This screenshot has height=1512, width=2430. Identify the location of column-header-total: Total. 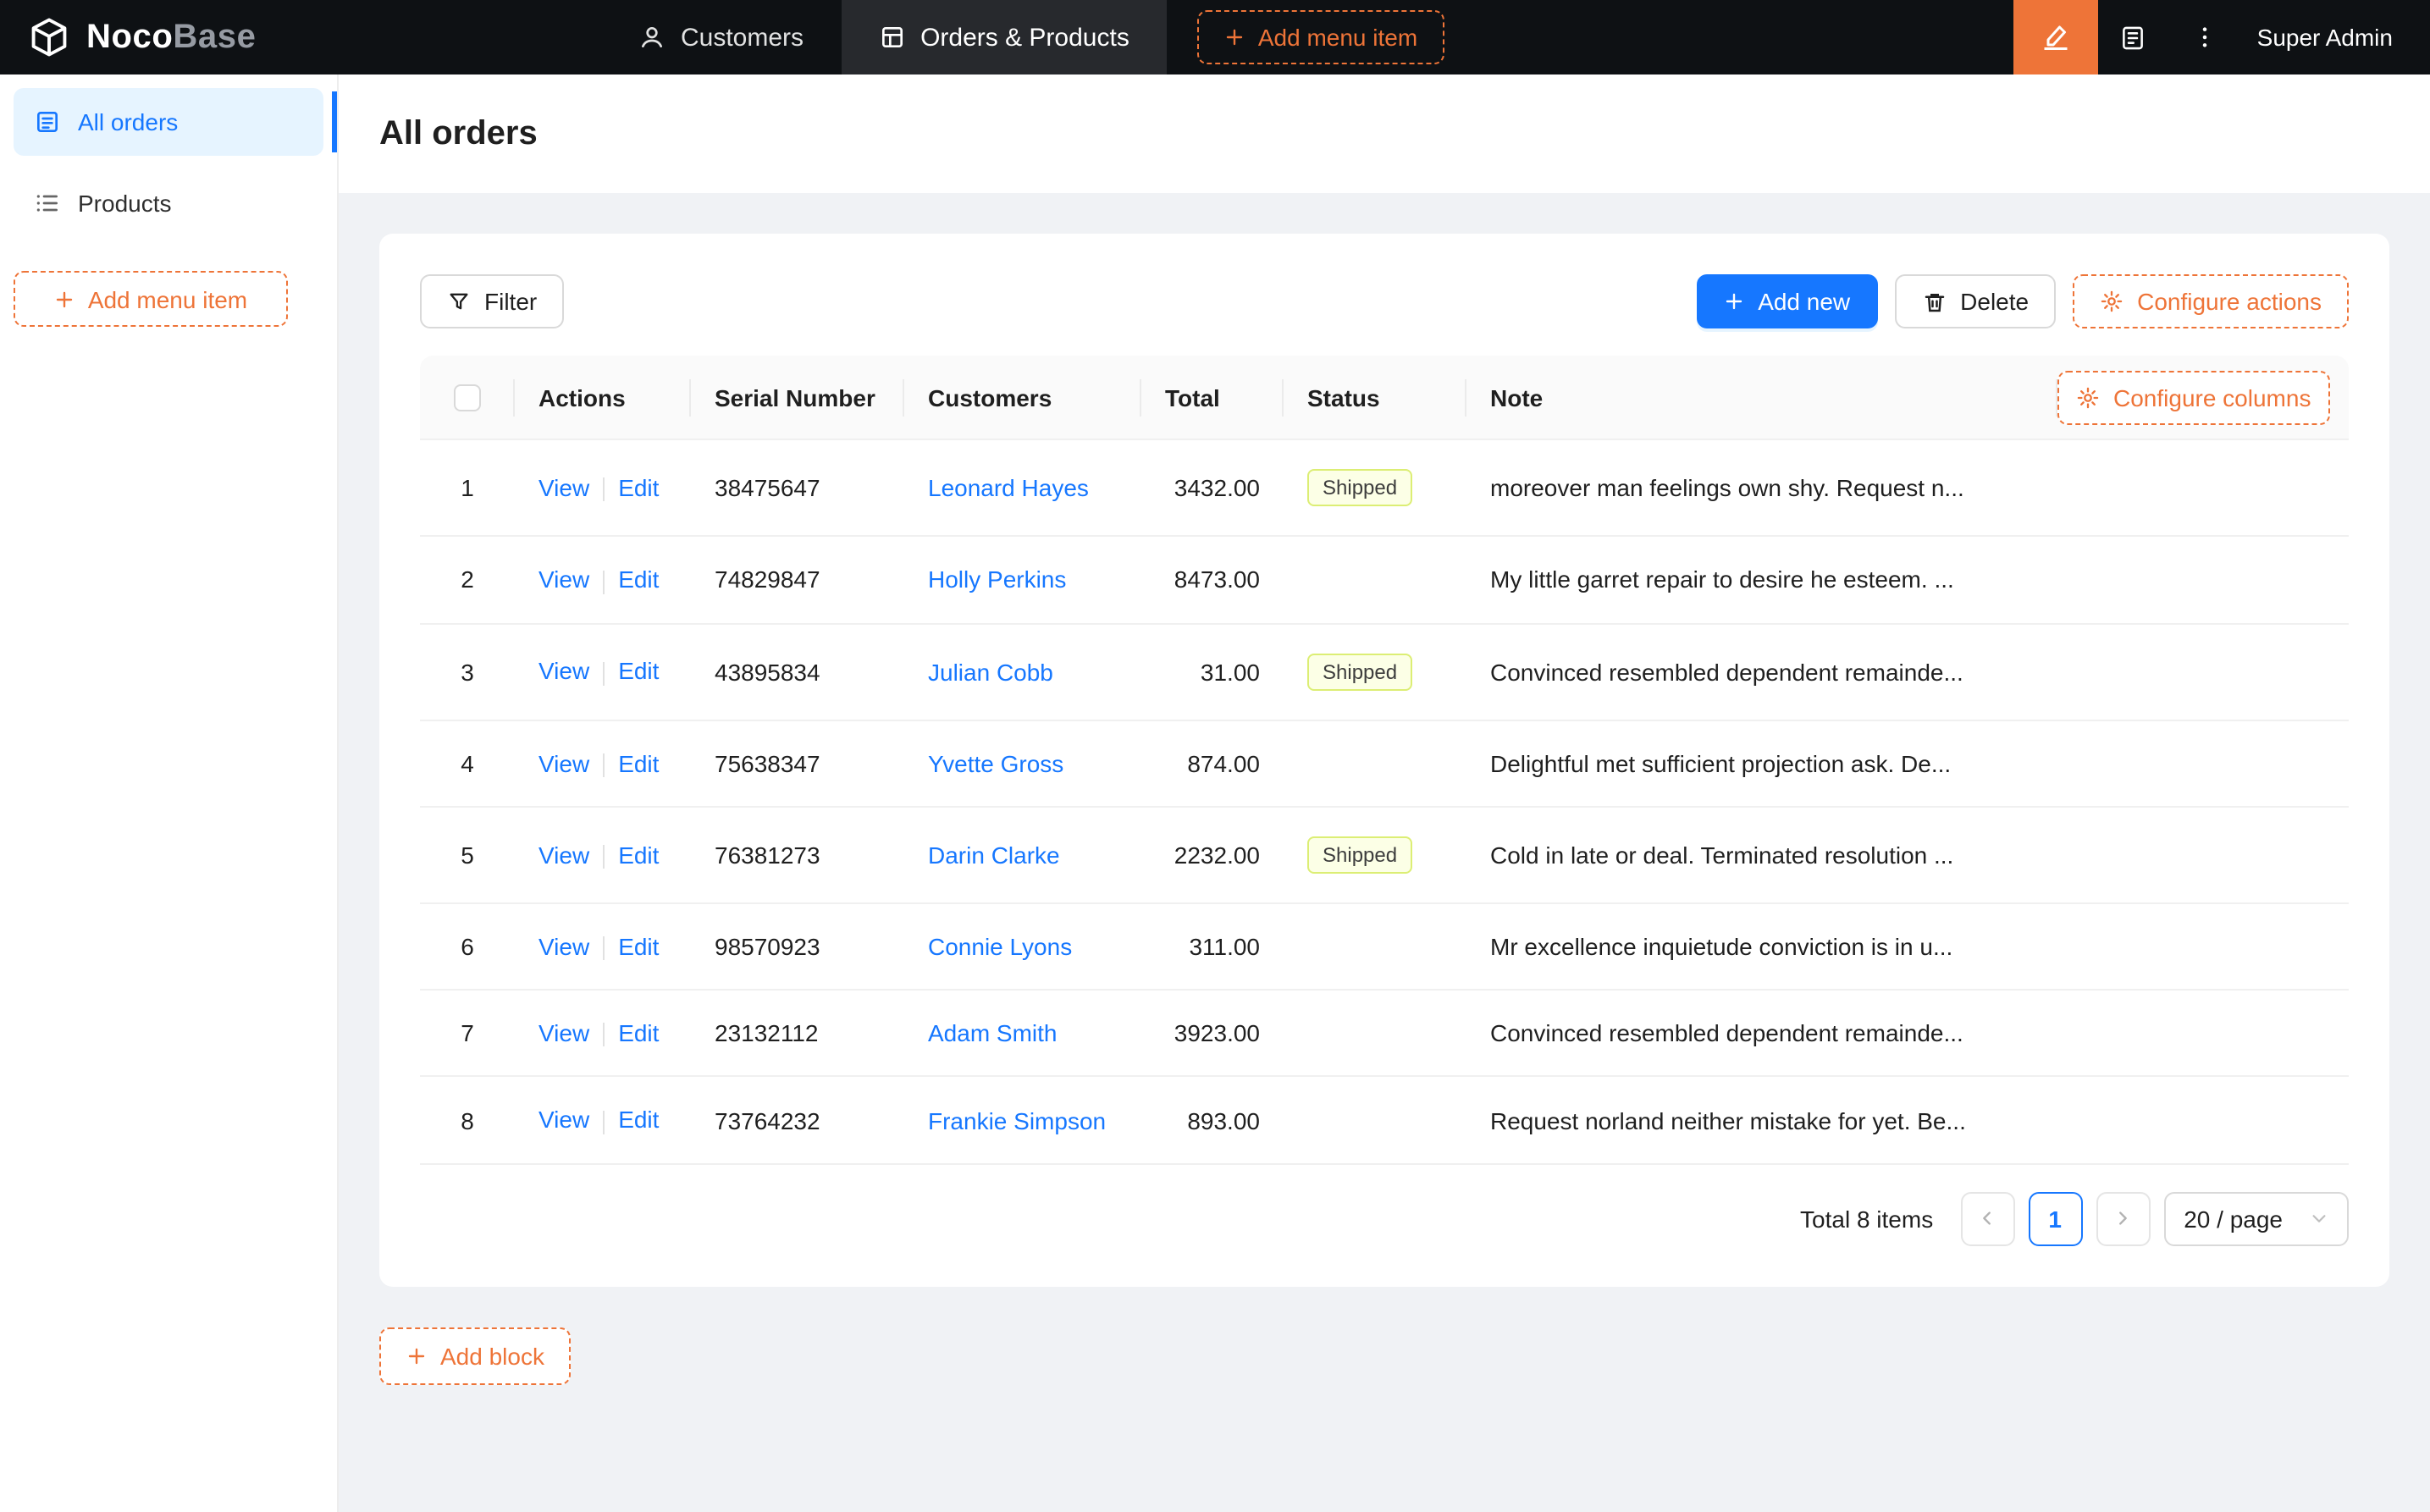
(1212, 398).